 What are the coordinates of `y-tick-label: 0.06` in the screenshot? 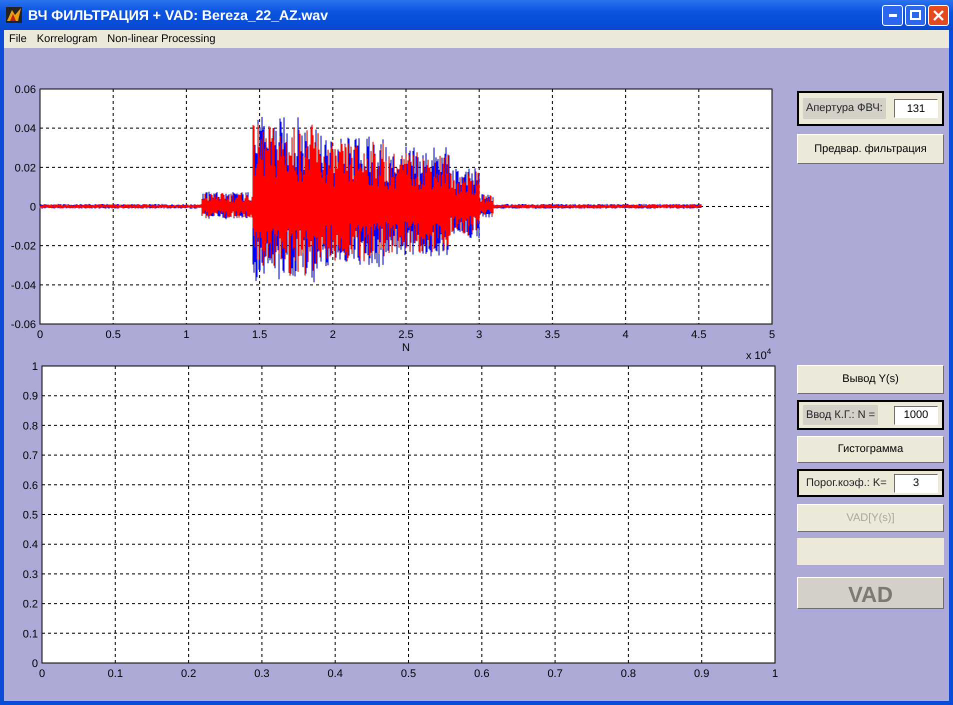 It's located at (25, 90).